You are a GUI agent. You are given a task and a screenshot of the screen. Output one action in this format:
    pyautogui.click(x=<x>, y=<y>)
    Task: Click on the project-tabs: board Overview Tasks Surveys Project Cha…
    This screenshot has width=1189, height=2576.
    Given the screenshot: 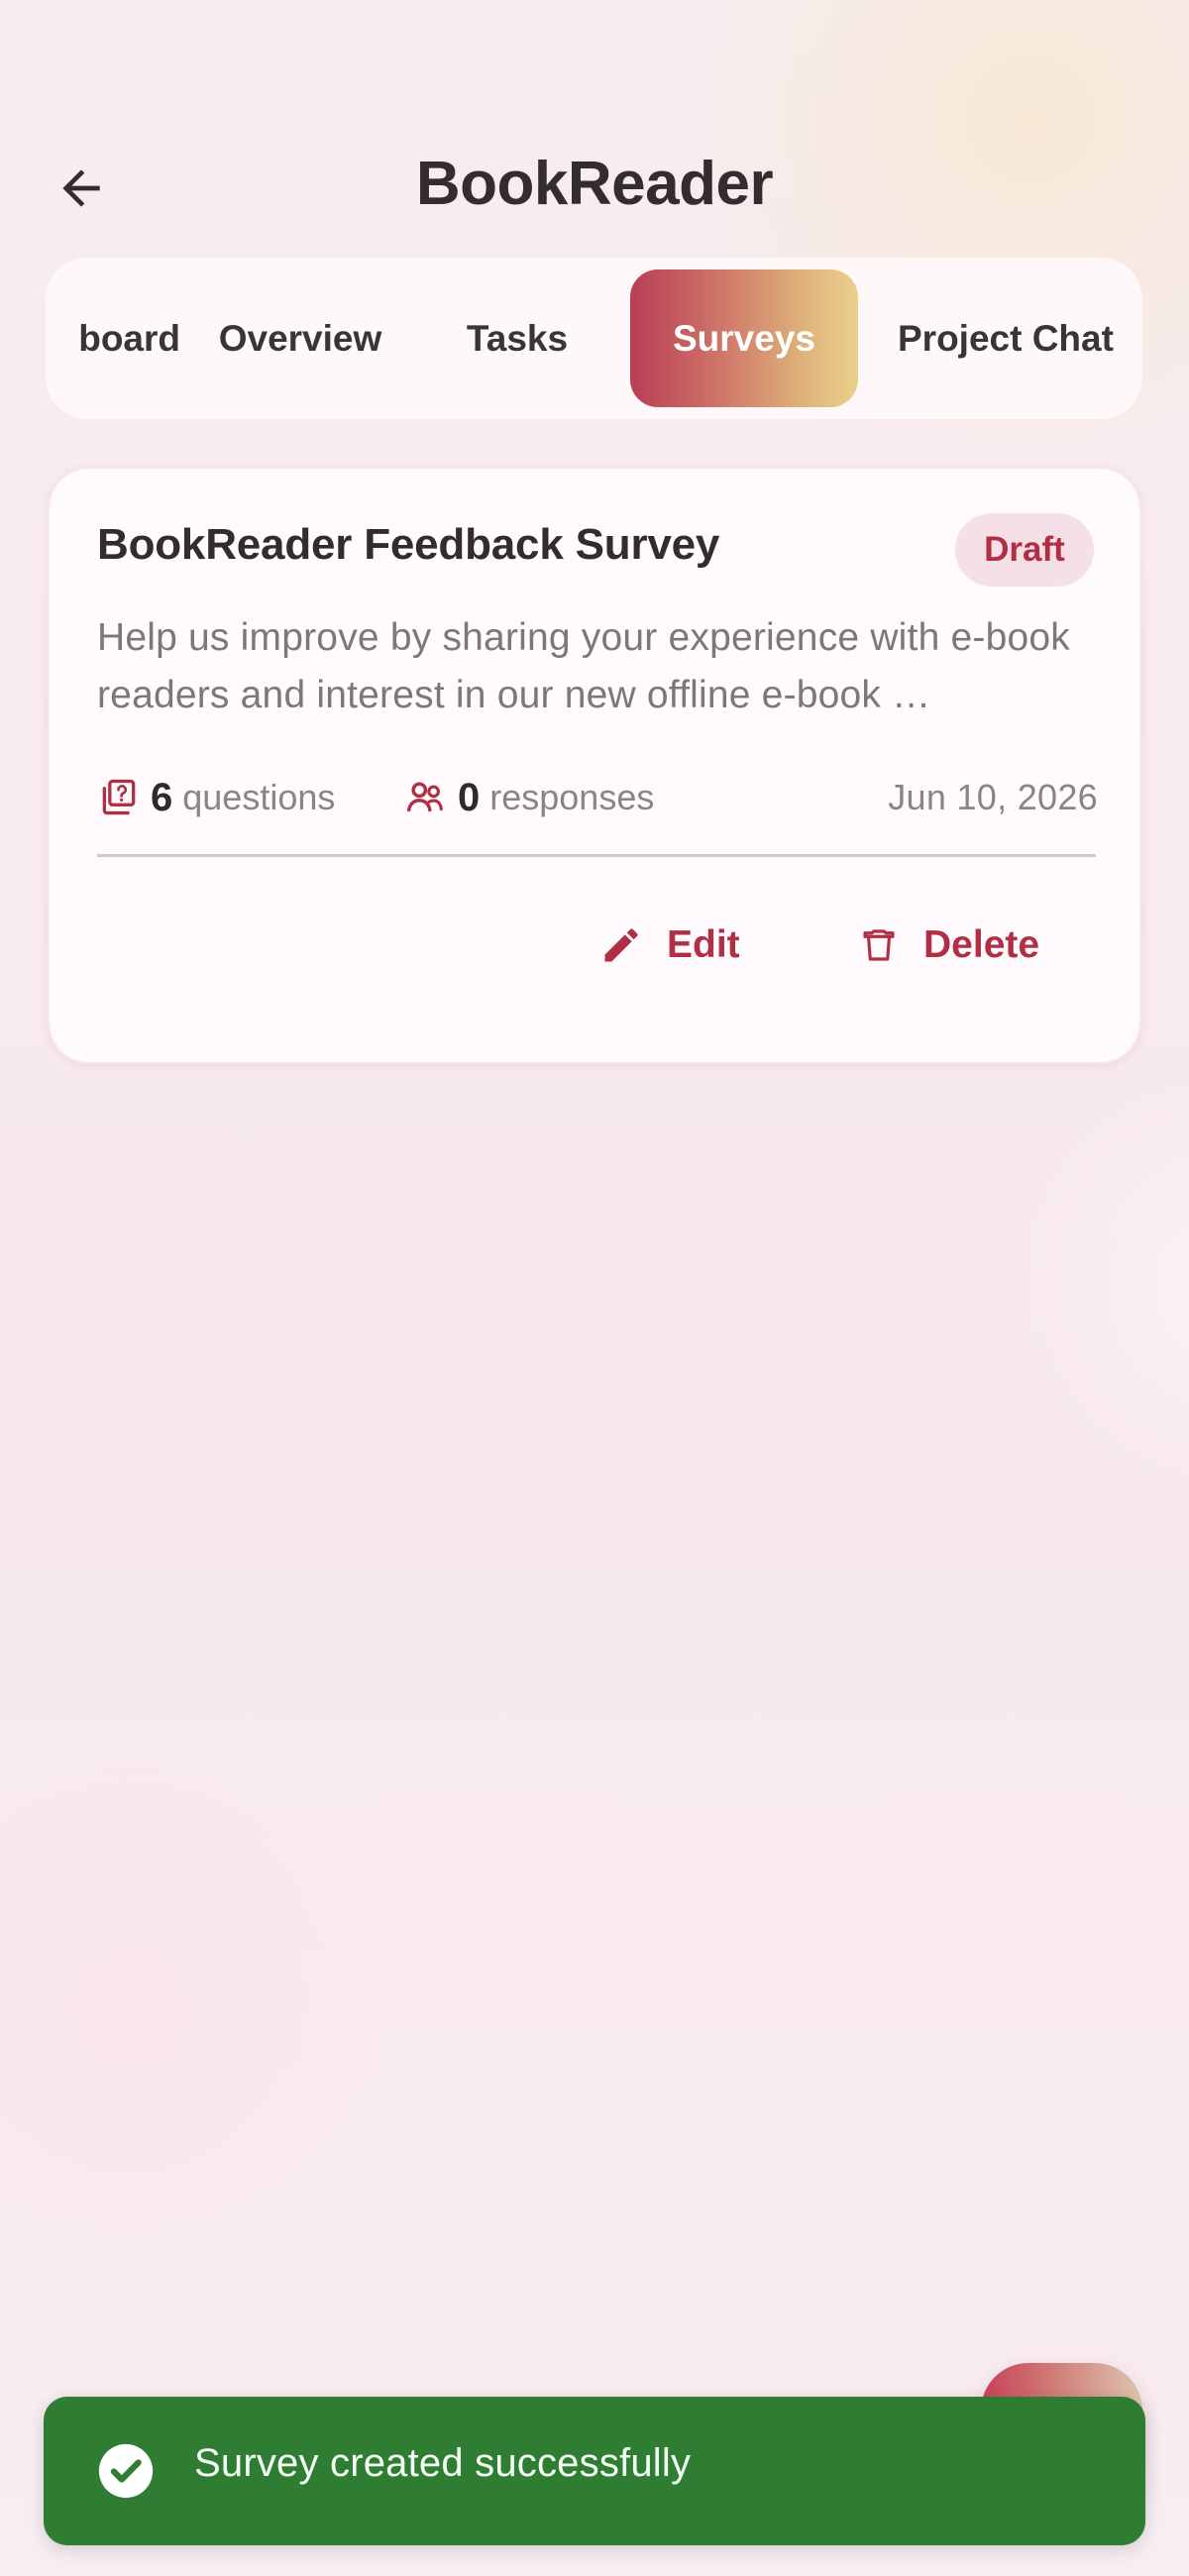 What is the action you would take?
    pyautogui.click(x=594, y=338)
    